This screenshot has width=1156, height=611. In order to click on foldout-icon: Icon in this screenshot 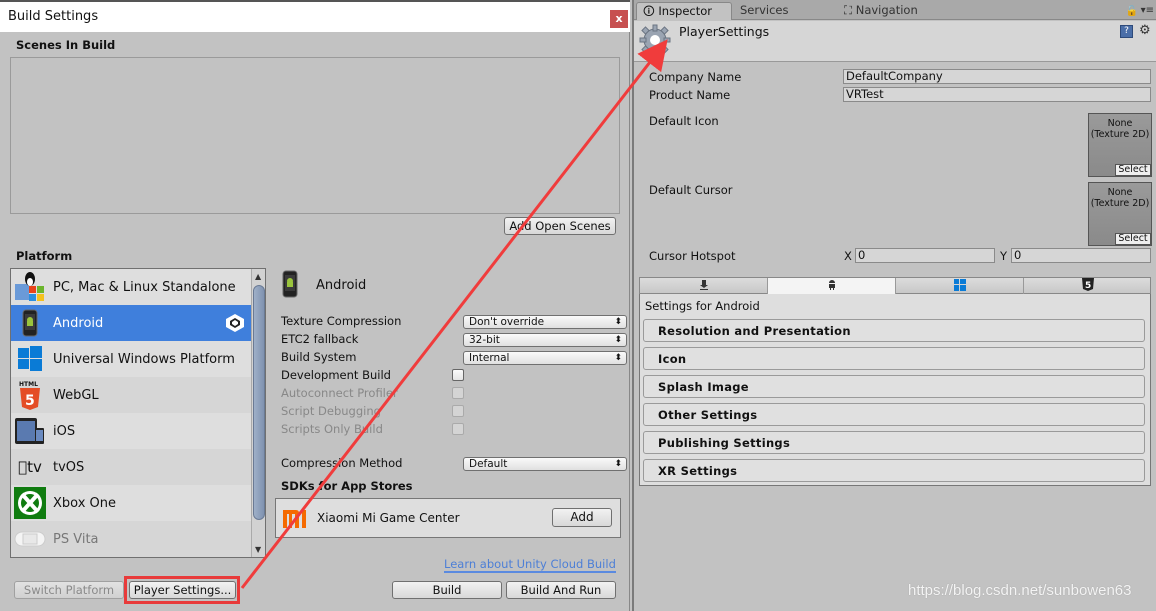, I will do `click(894, 358)`.